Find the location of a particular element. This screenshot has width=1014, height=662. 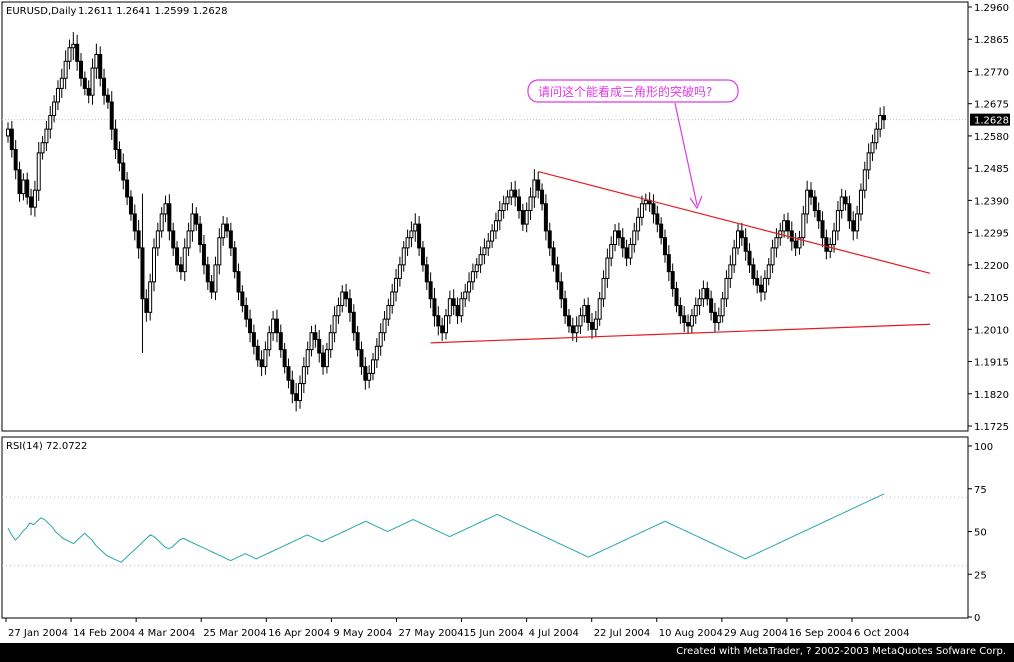

symbol-label: EURUSD,Daily is located at coordinates (41, 11).